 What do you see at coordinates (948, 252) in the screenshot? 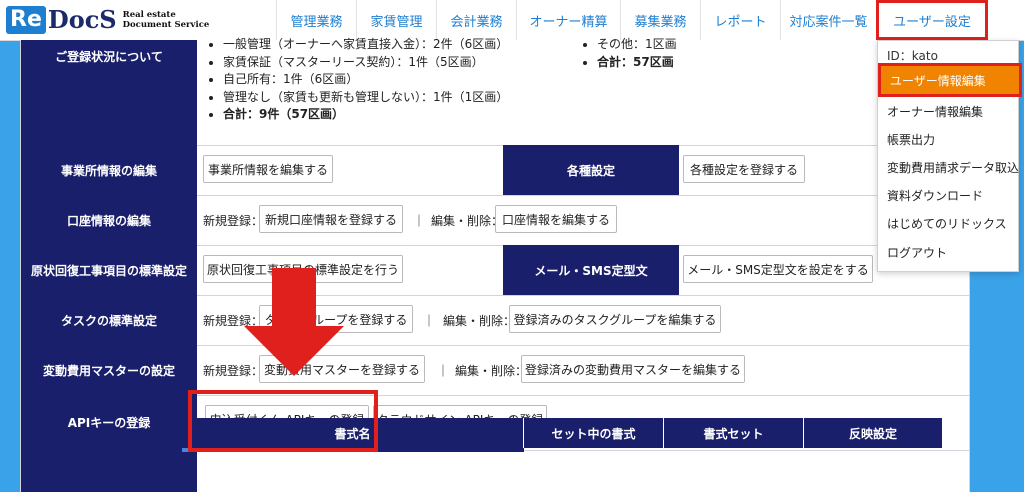
I see `menu-item-logout: ログアウト` at bounding box center [948, 252].